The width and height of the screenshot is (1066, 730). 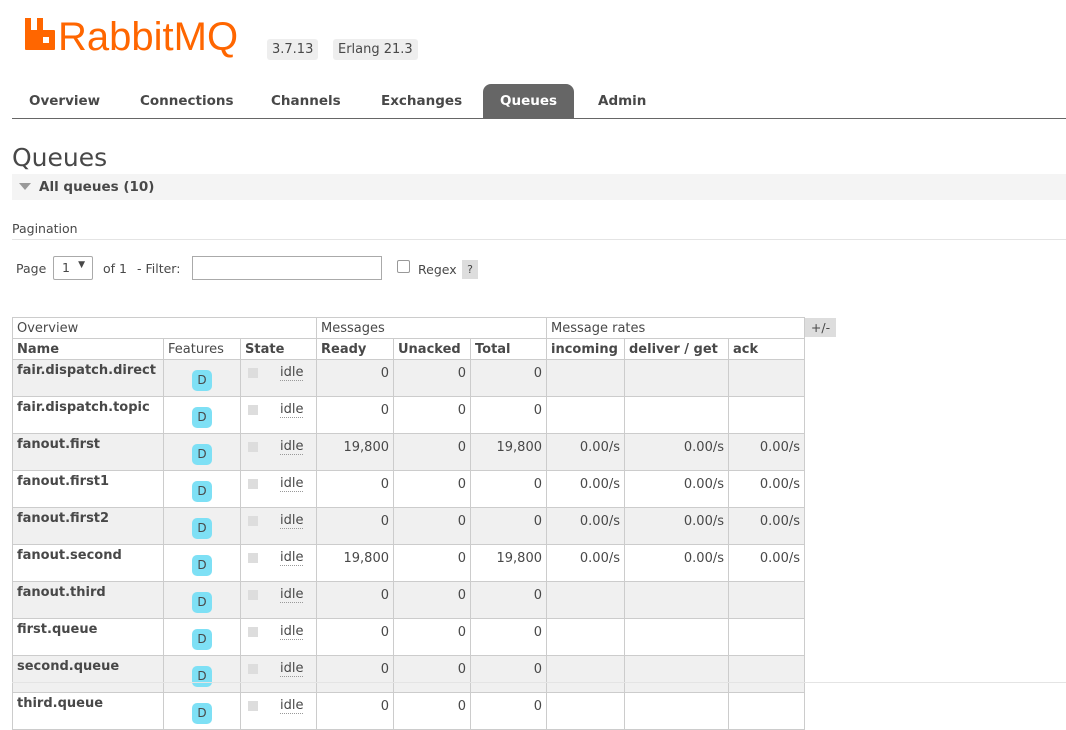 I want to click on queue-name-link: fanout.third, so click(x=88, y=600).